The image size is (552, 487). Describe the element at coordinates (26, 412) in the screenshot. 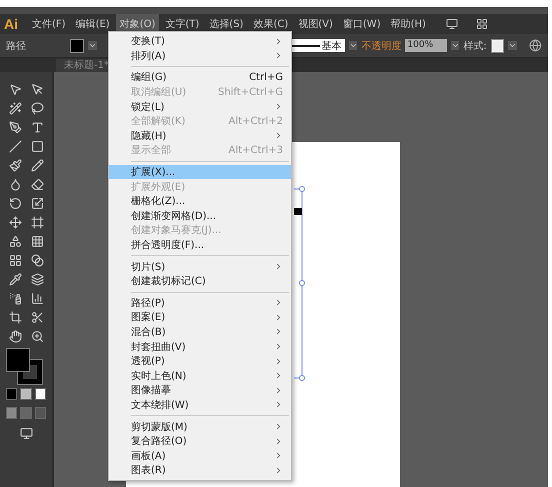

I see `draw-behind-swatch` at that location.